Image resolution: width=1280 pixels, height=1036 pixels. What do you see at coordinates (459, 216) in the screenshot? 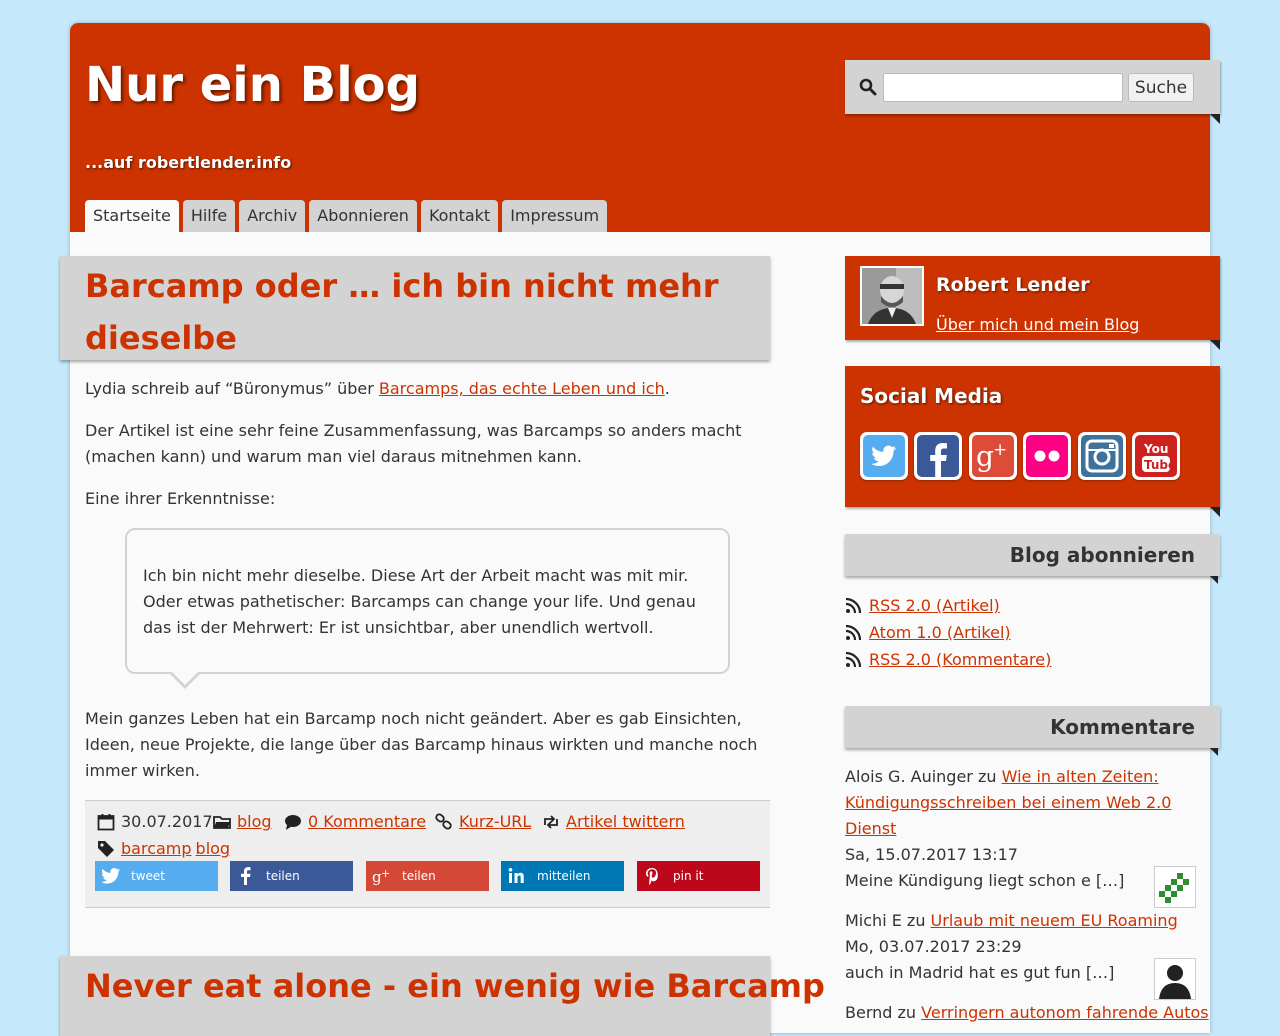
I see `nav-tab-kontakt: Kontakt` at bounding box center [459, 216].